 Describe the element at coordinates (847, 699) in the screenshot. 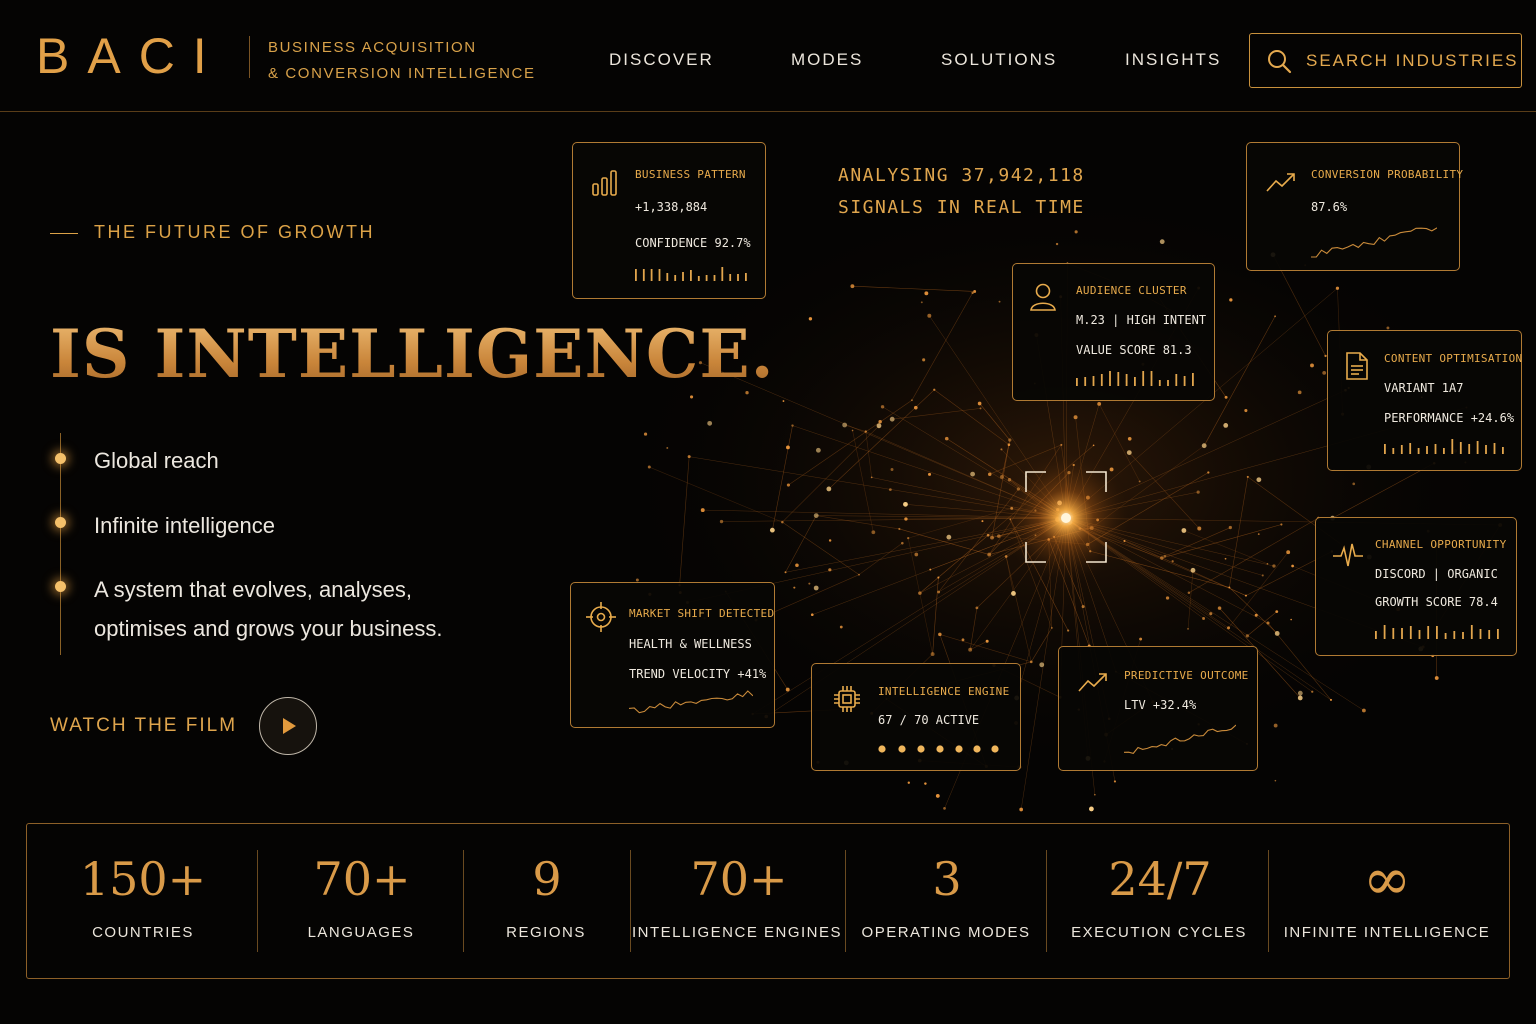

I see `chip-icon` at that location.